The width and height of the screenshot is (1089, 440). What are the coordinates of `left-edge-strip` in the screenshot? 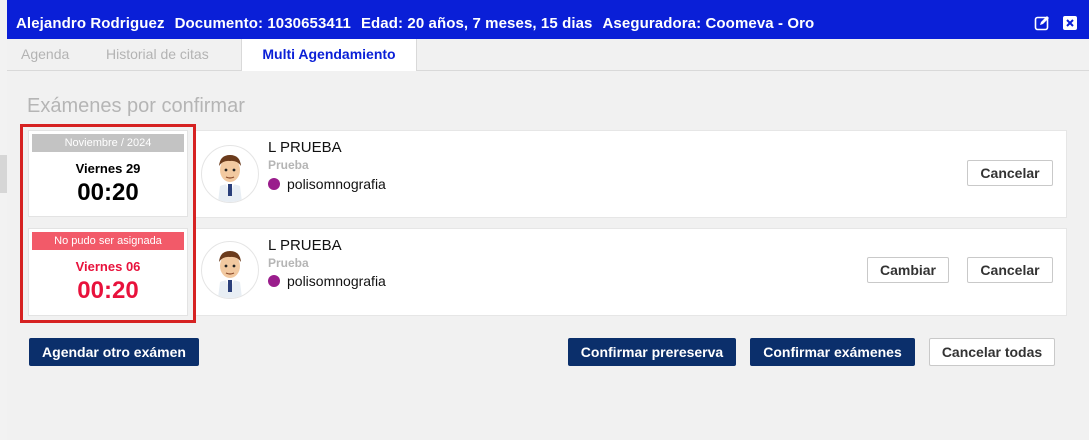 It's located at (3, 220).